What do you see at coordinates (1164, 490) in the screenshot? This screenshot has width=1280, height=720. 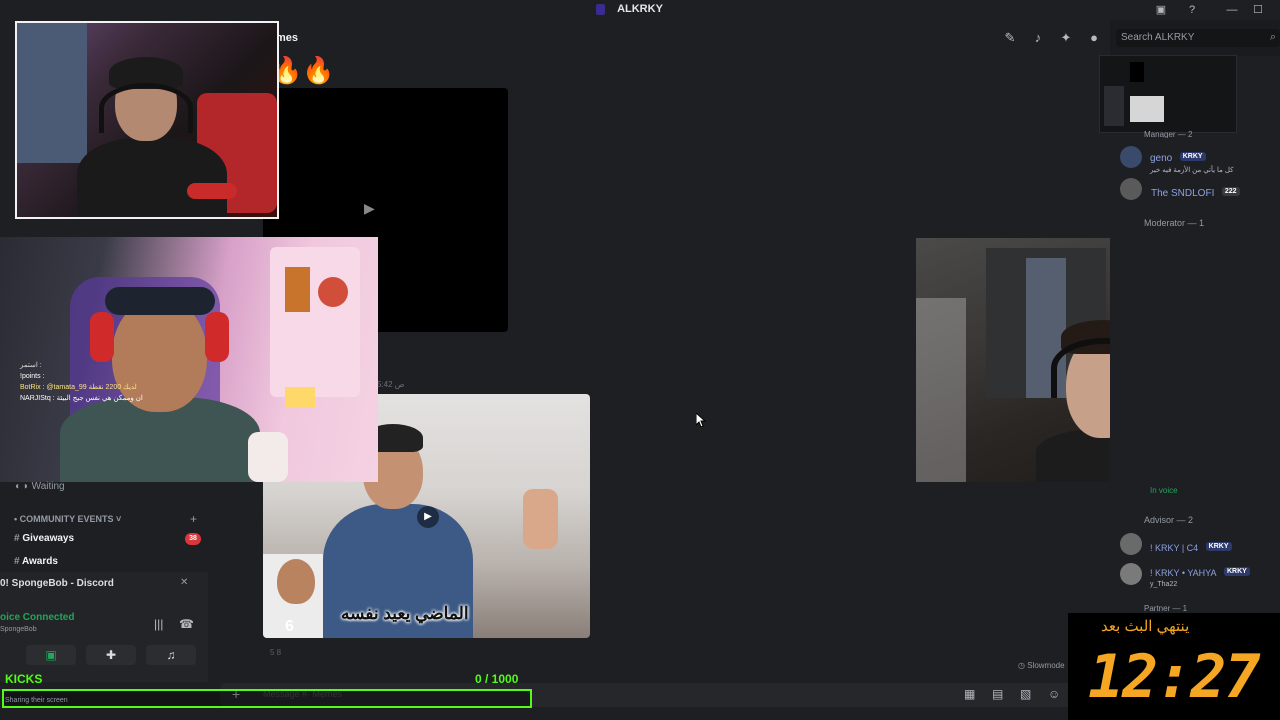 I see `member-in-voice: In voice` at bounding box center [1164, 490].